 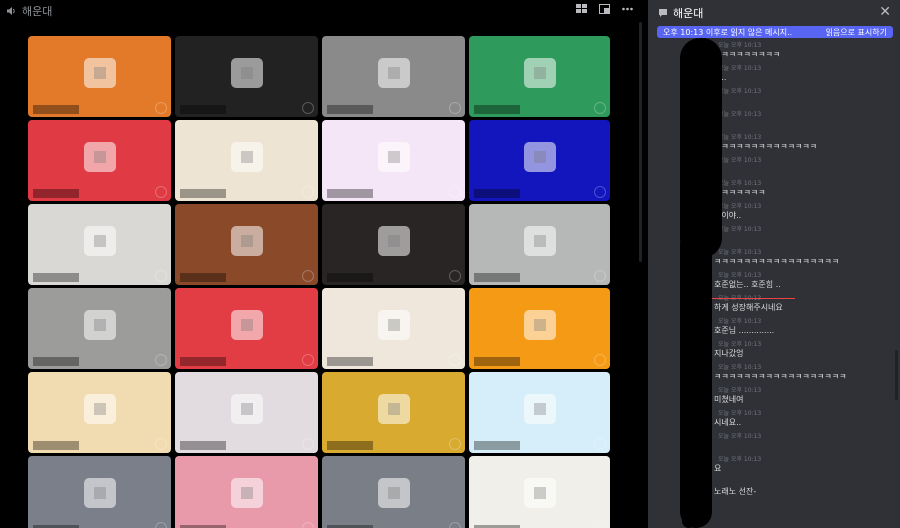 What do you see at coordinates (728, 32) in the screenshot?
I see `unread-label: 오후 10:13 이후로 읽지 않은 메시지..` at bounding box center [728, 32].